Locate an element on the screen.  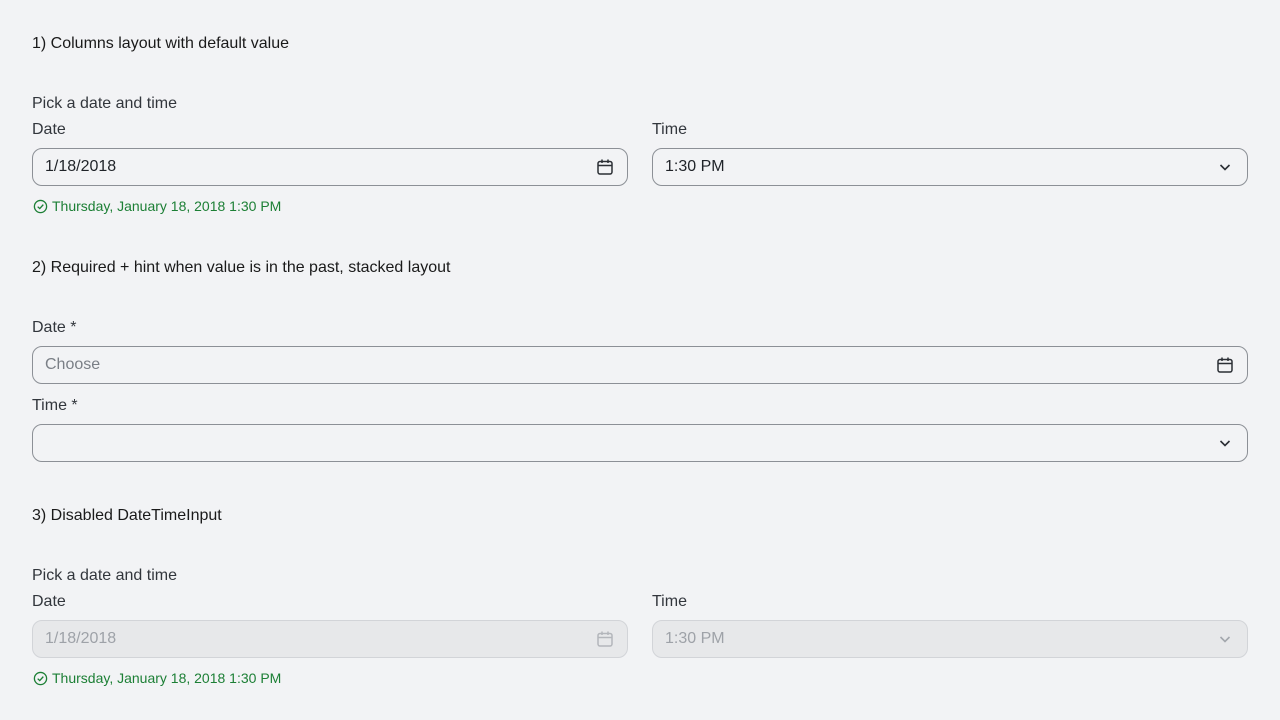
section-title: 3) Disabled DateTimeInput is located at coordinates (127, 515).